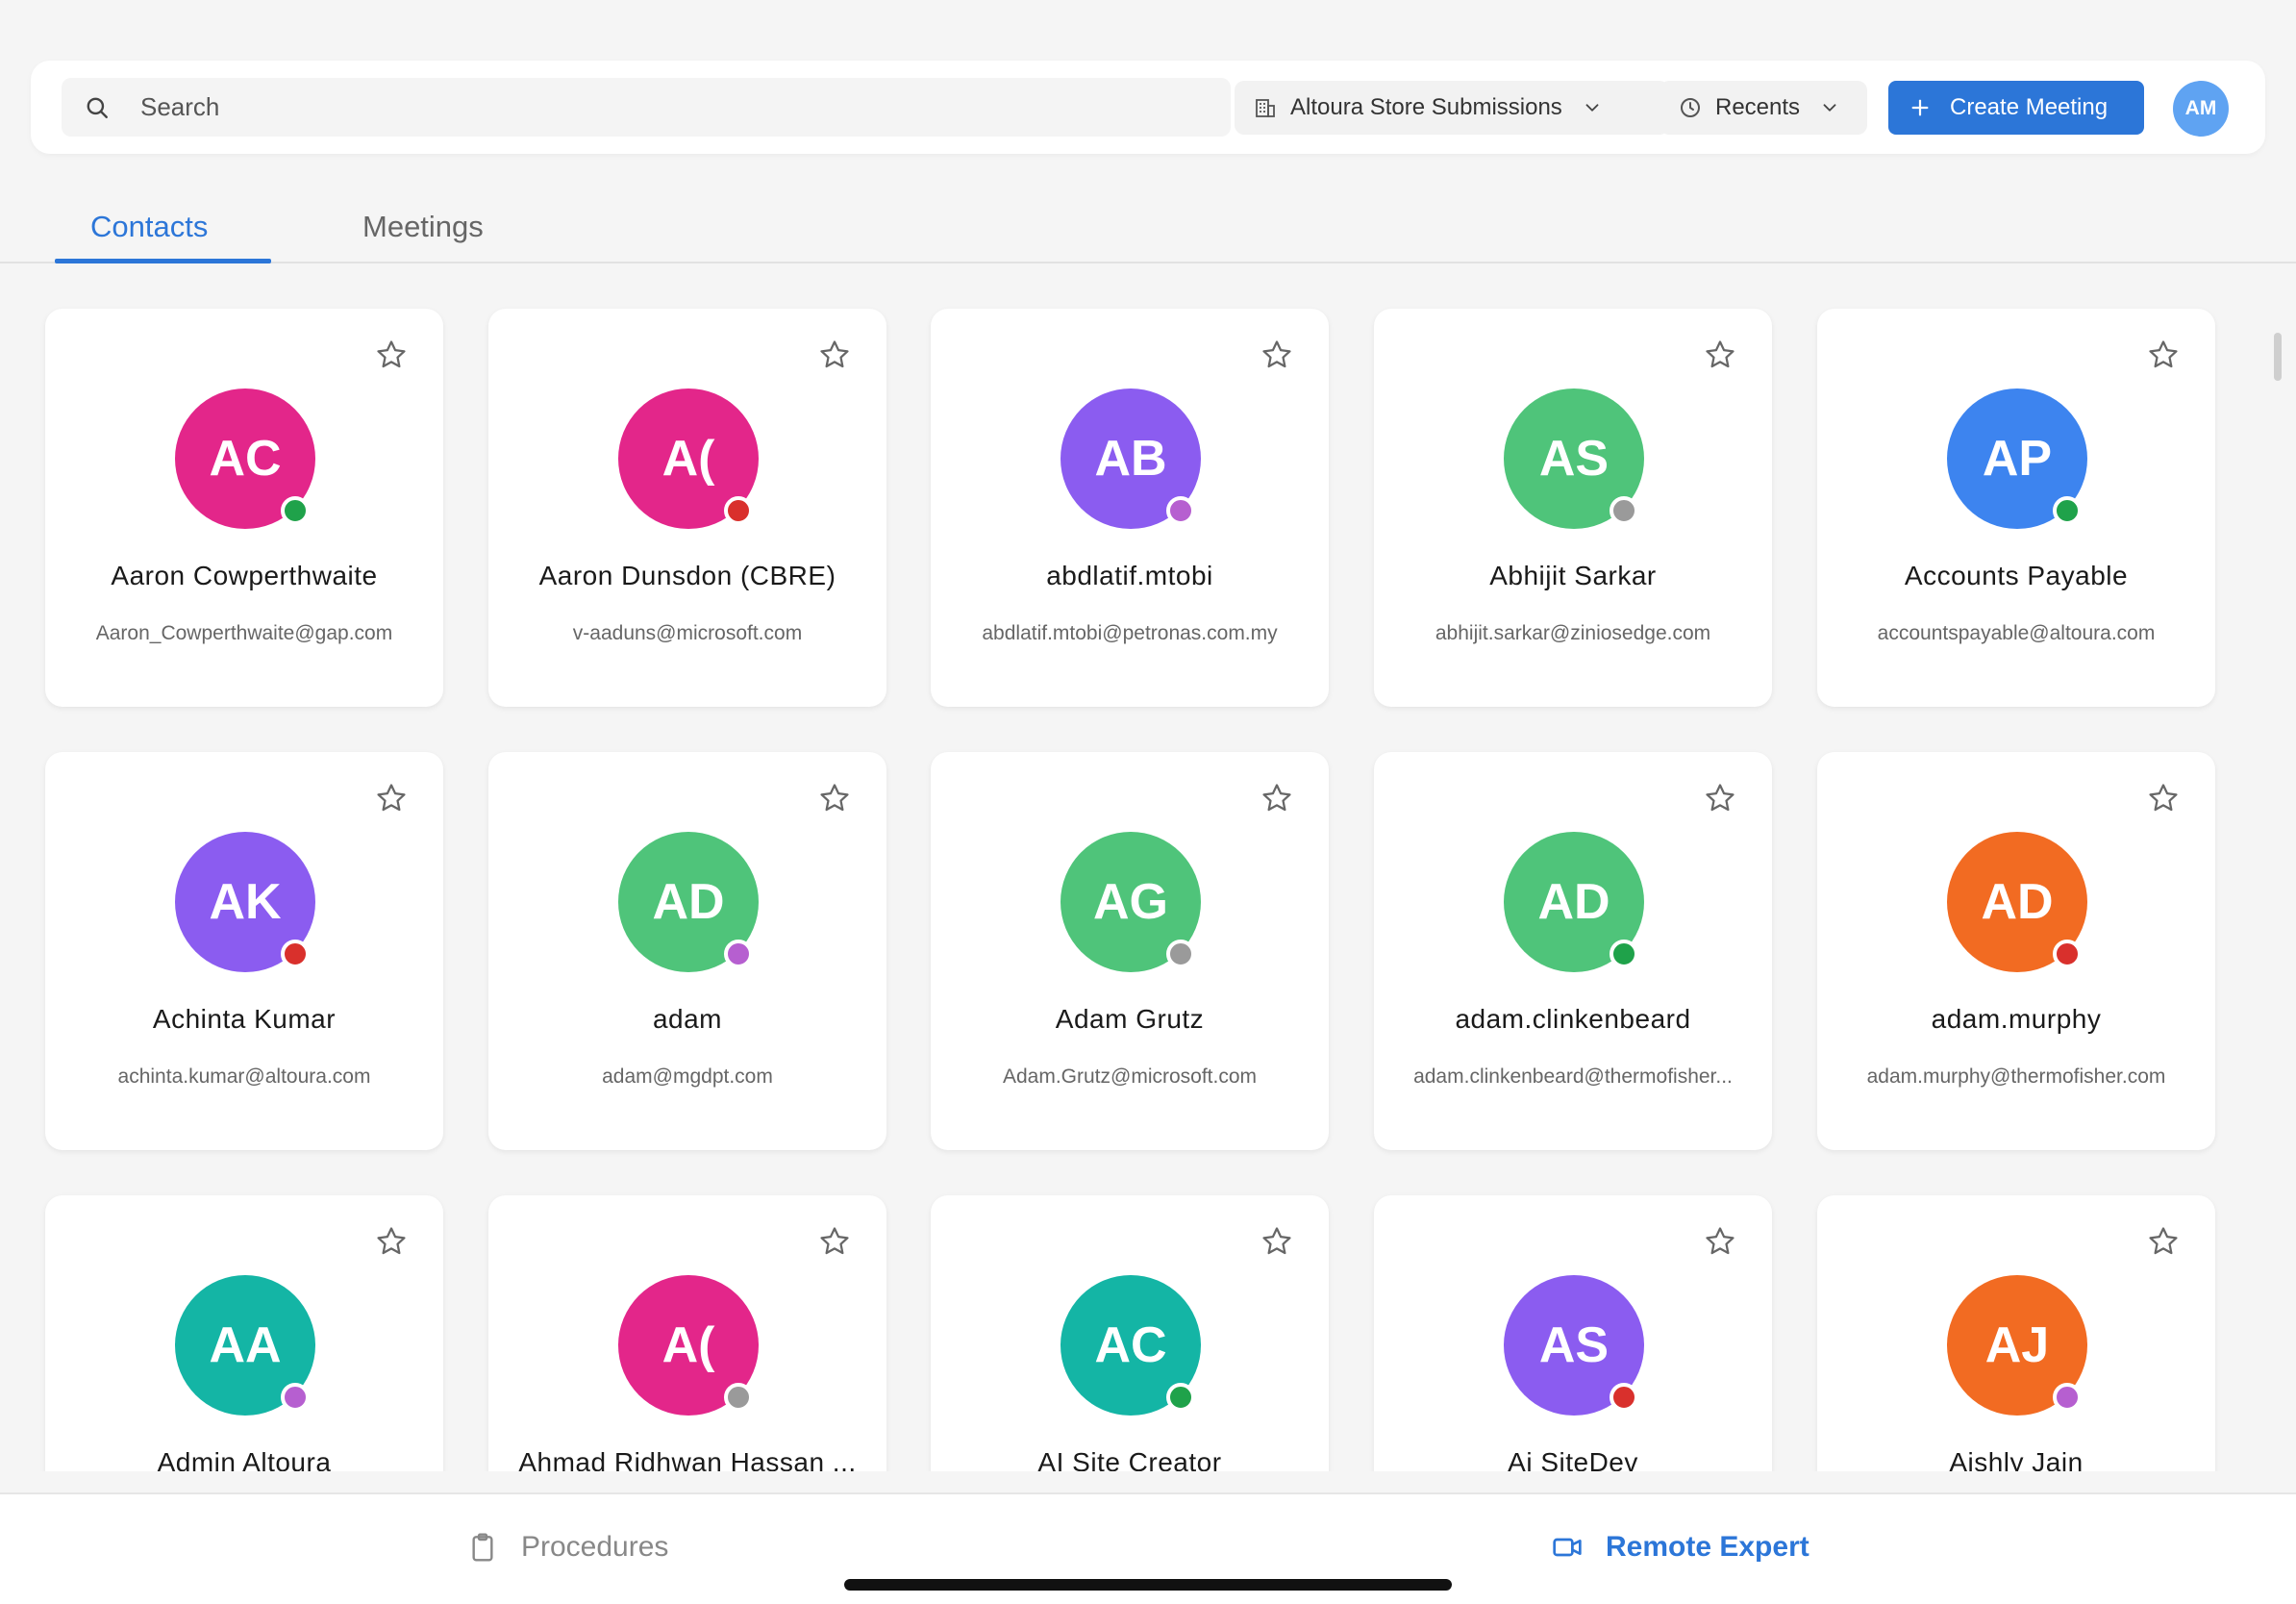 This screenshot has height=1604, width=2296. Describe the element at coordinates (1758, 107) in the screenshot. I see `recents-dropdown-label: Recents` at that location.